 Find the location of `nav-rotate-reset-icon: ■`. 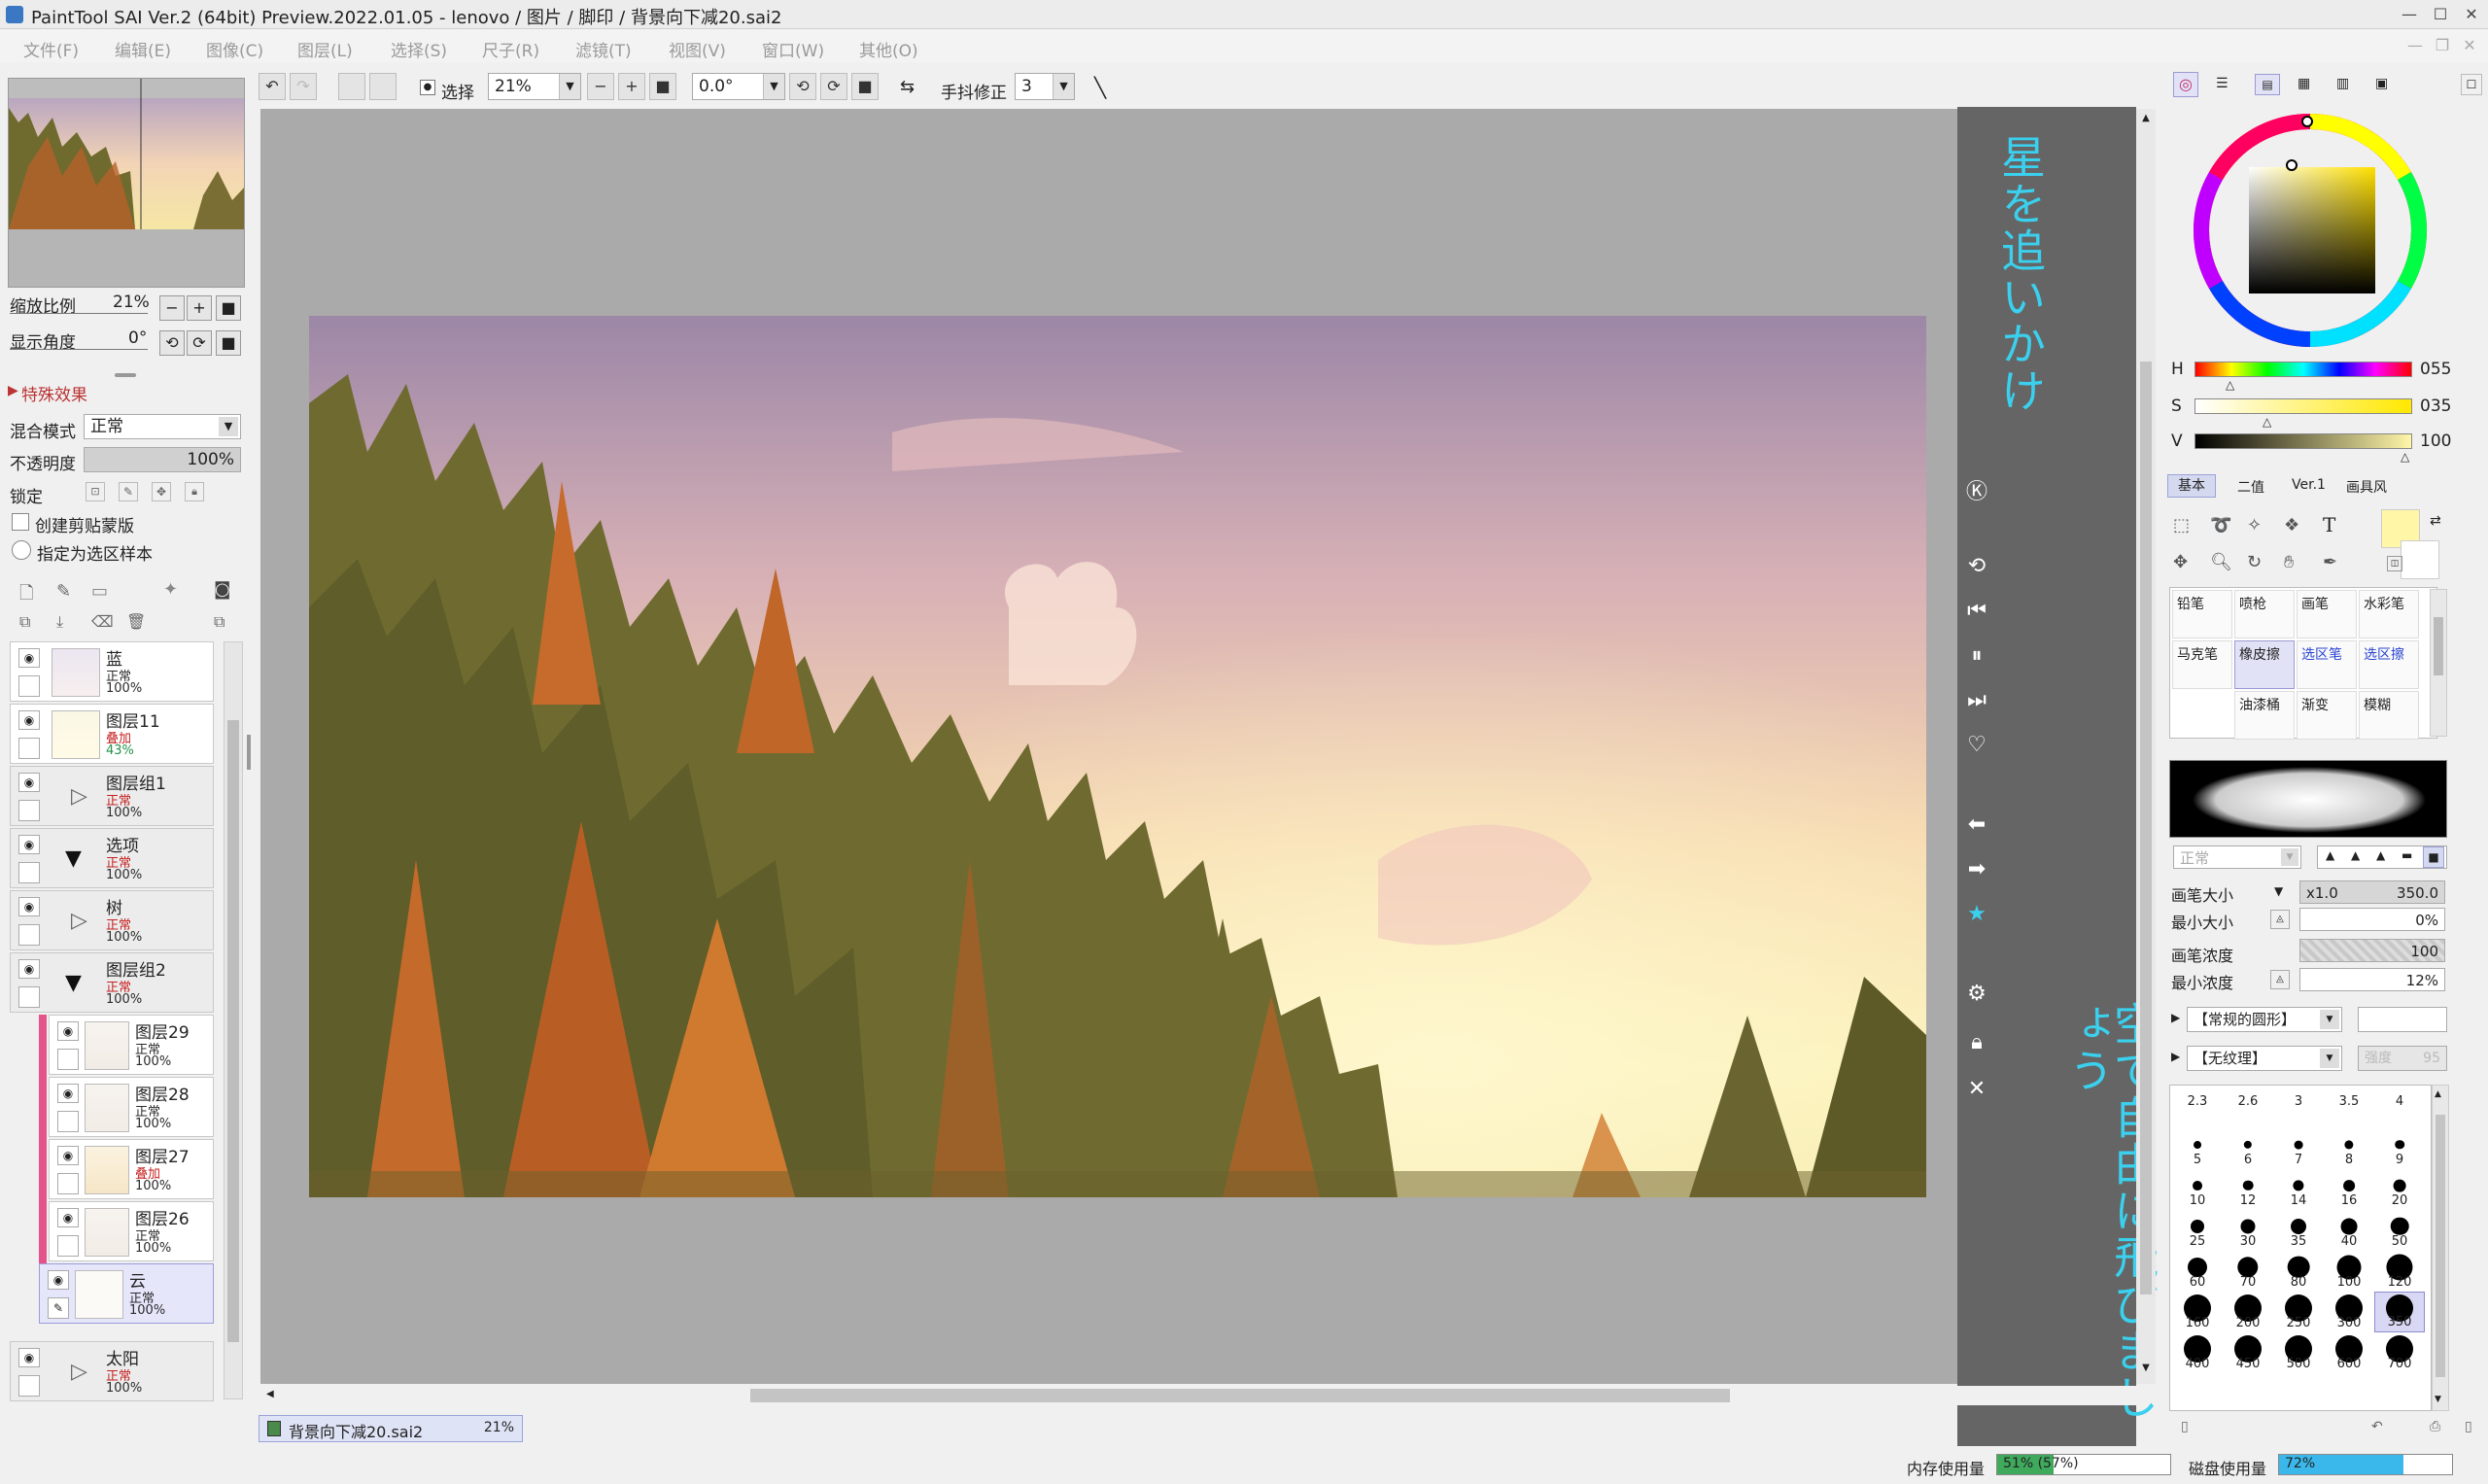

nav-rotate-reset-icon: ■ is located at coordinates (228, 343).